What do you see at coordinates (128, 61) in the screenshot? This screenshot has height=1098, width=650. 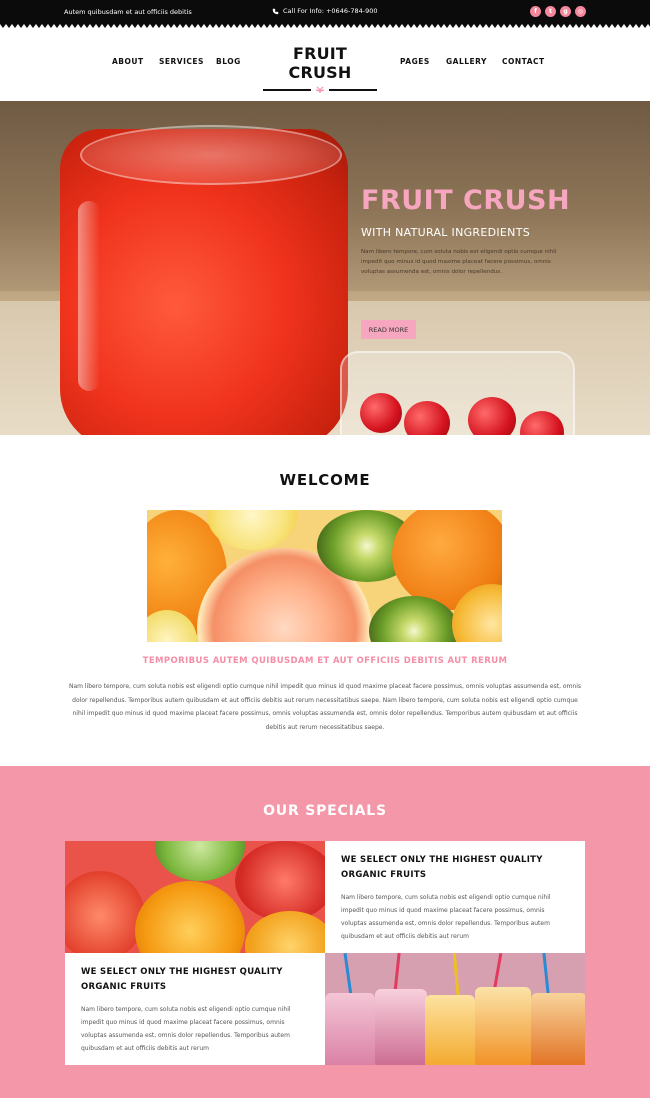 I see `nav-about: ABOUT` at bounding box center [128, 61].